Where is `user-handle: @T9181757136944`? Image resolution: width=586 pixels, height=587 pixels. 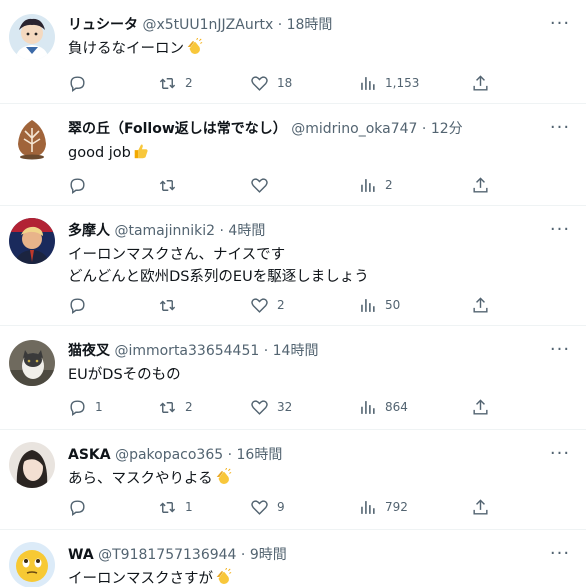 user-handle: @T9181757136944 is located at coordinates (167, 555).